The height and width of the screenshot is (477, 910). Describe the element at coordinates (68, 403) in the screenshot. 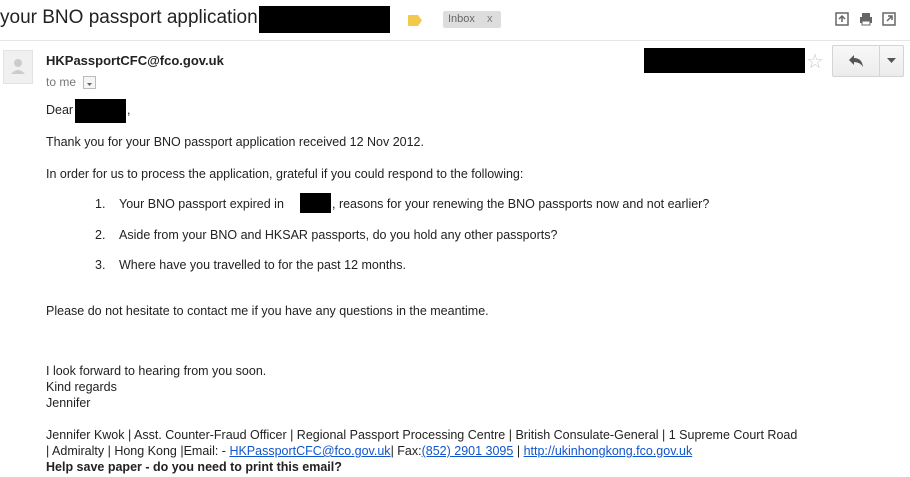

I see `closing-name: Jennifer` at that location.